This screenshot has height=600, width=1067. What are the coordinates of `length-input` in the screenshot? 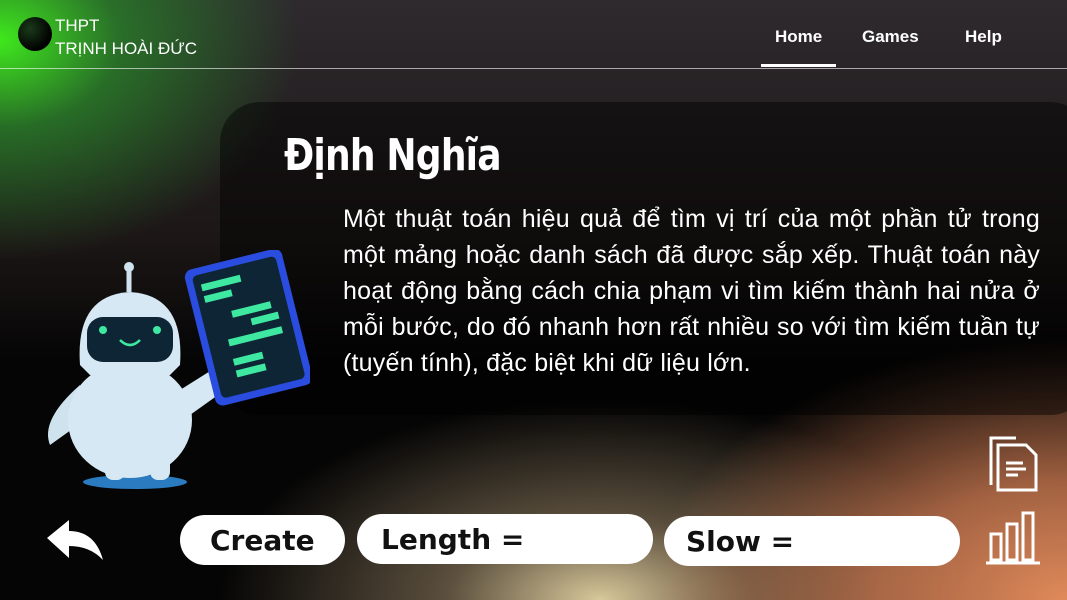 It's located at (592, 539).